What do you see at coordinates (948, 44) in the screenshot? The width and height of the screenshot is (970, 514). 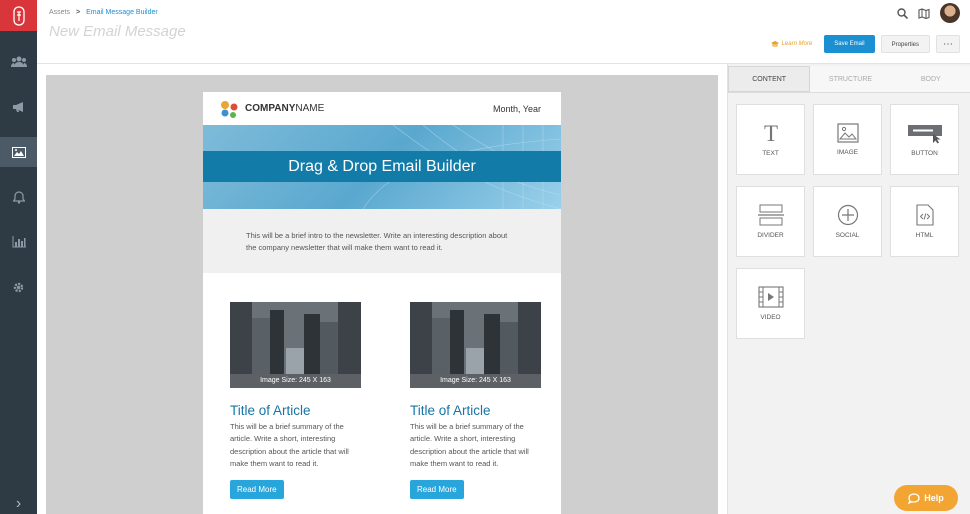 I see `more-options-button: ⋯` at bounding box center [948, 44].